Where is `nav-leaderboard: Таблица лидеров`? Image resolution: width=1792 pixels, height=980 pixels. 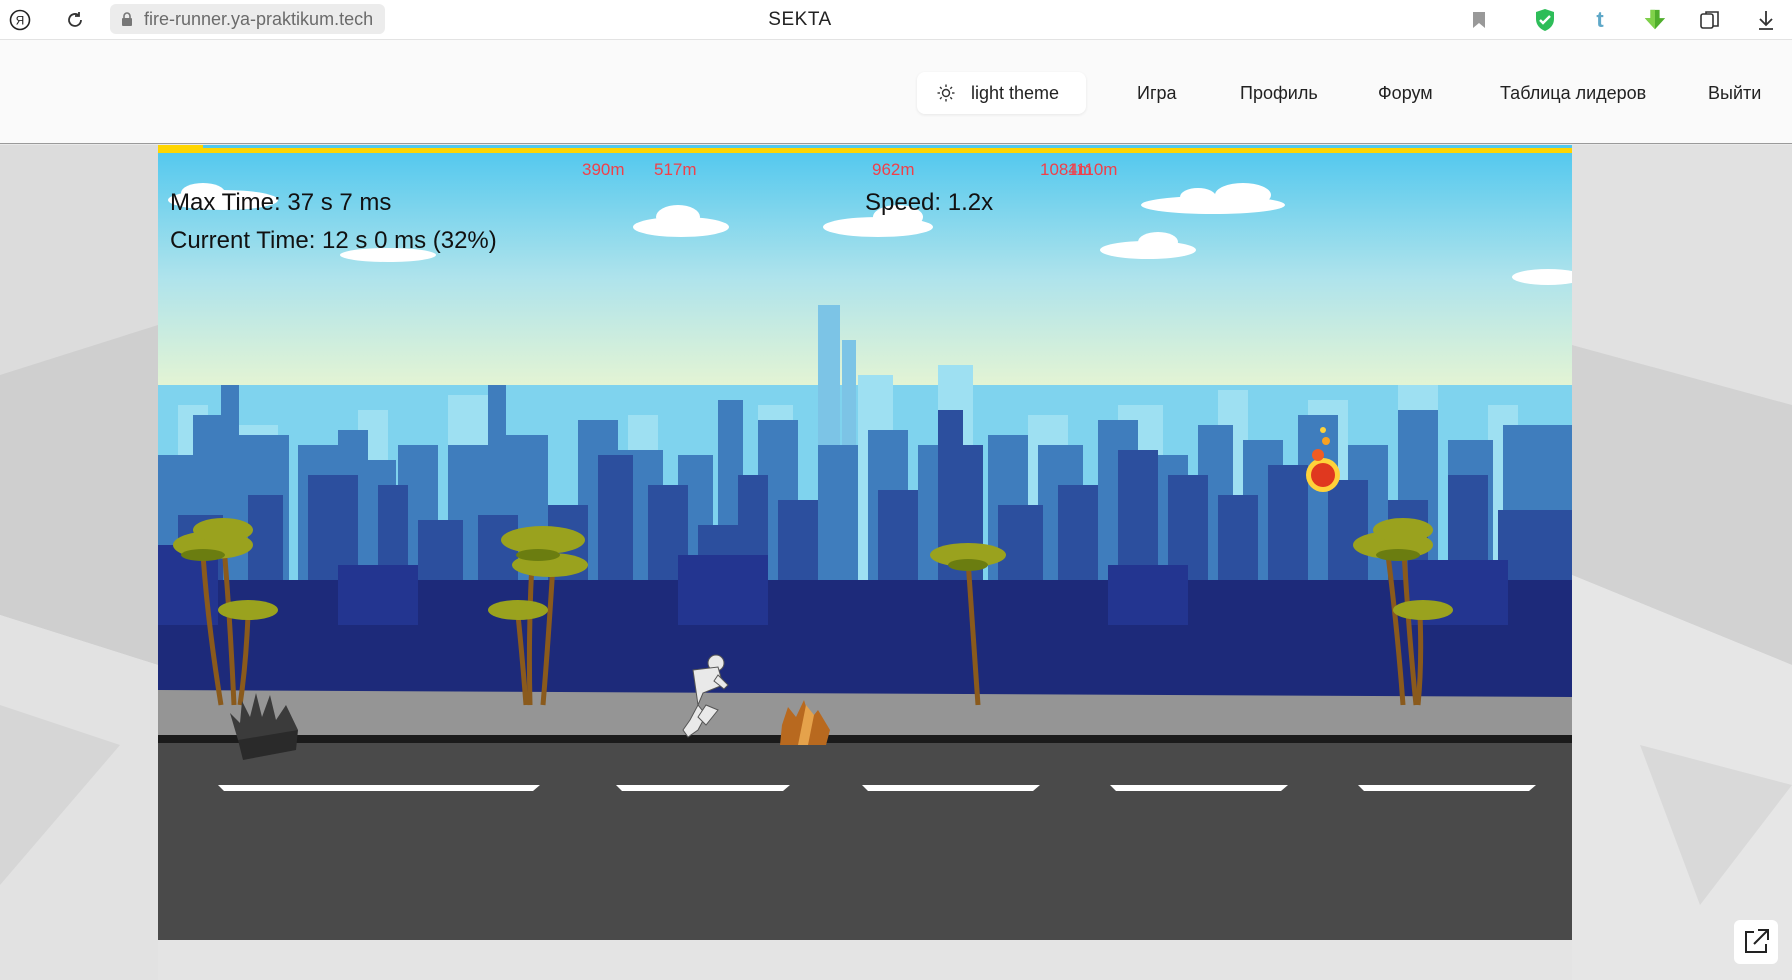 nav-leaderboard: Таблица лидеров is located at coordinates (1573, 93).